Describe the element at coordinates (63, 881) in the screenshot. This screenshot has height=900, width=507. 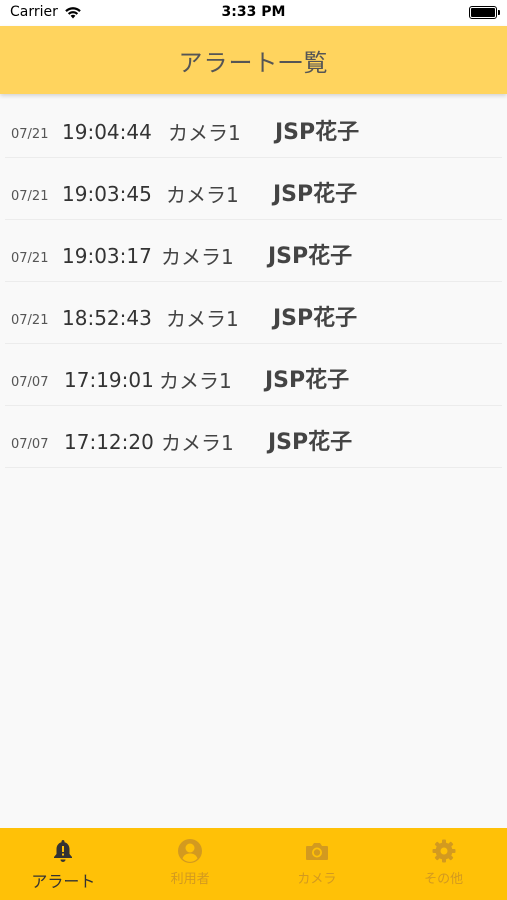
I see `tab-label: アラート` at that location.